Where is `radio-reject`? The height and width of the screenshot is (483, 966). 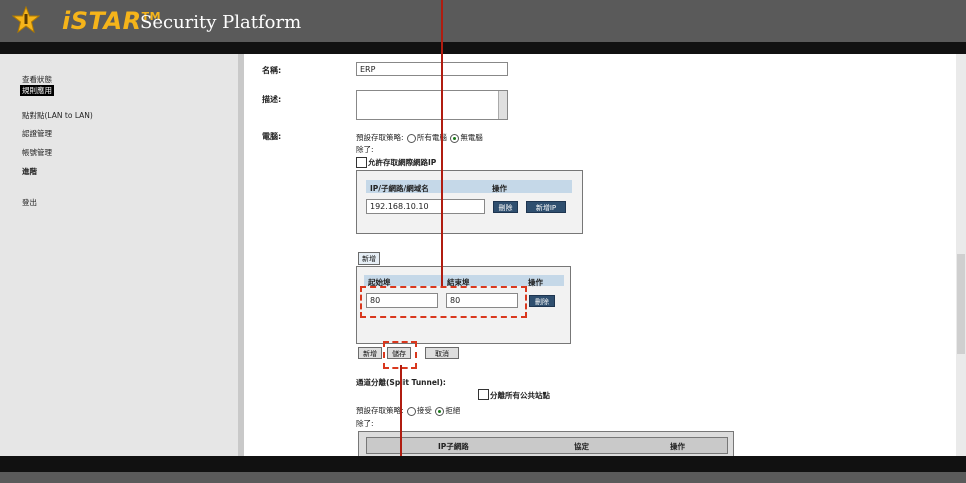 radio-reject is located at coordinates (440, 411).